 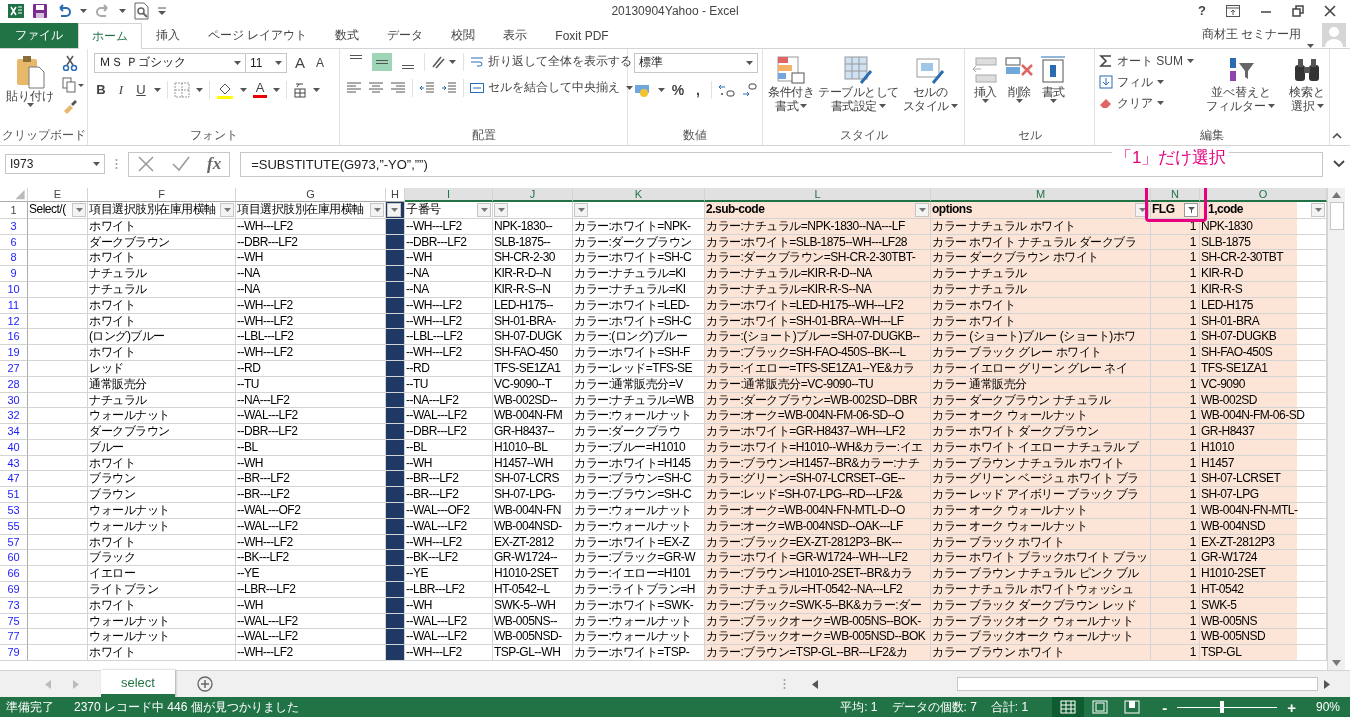 What do you see at coordinates (14, 194) in the screenshot?
I see `select-all-icon` at bounding box center [14, 194].